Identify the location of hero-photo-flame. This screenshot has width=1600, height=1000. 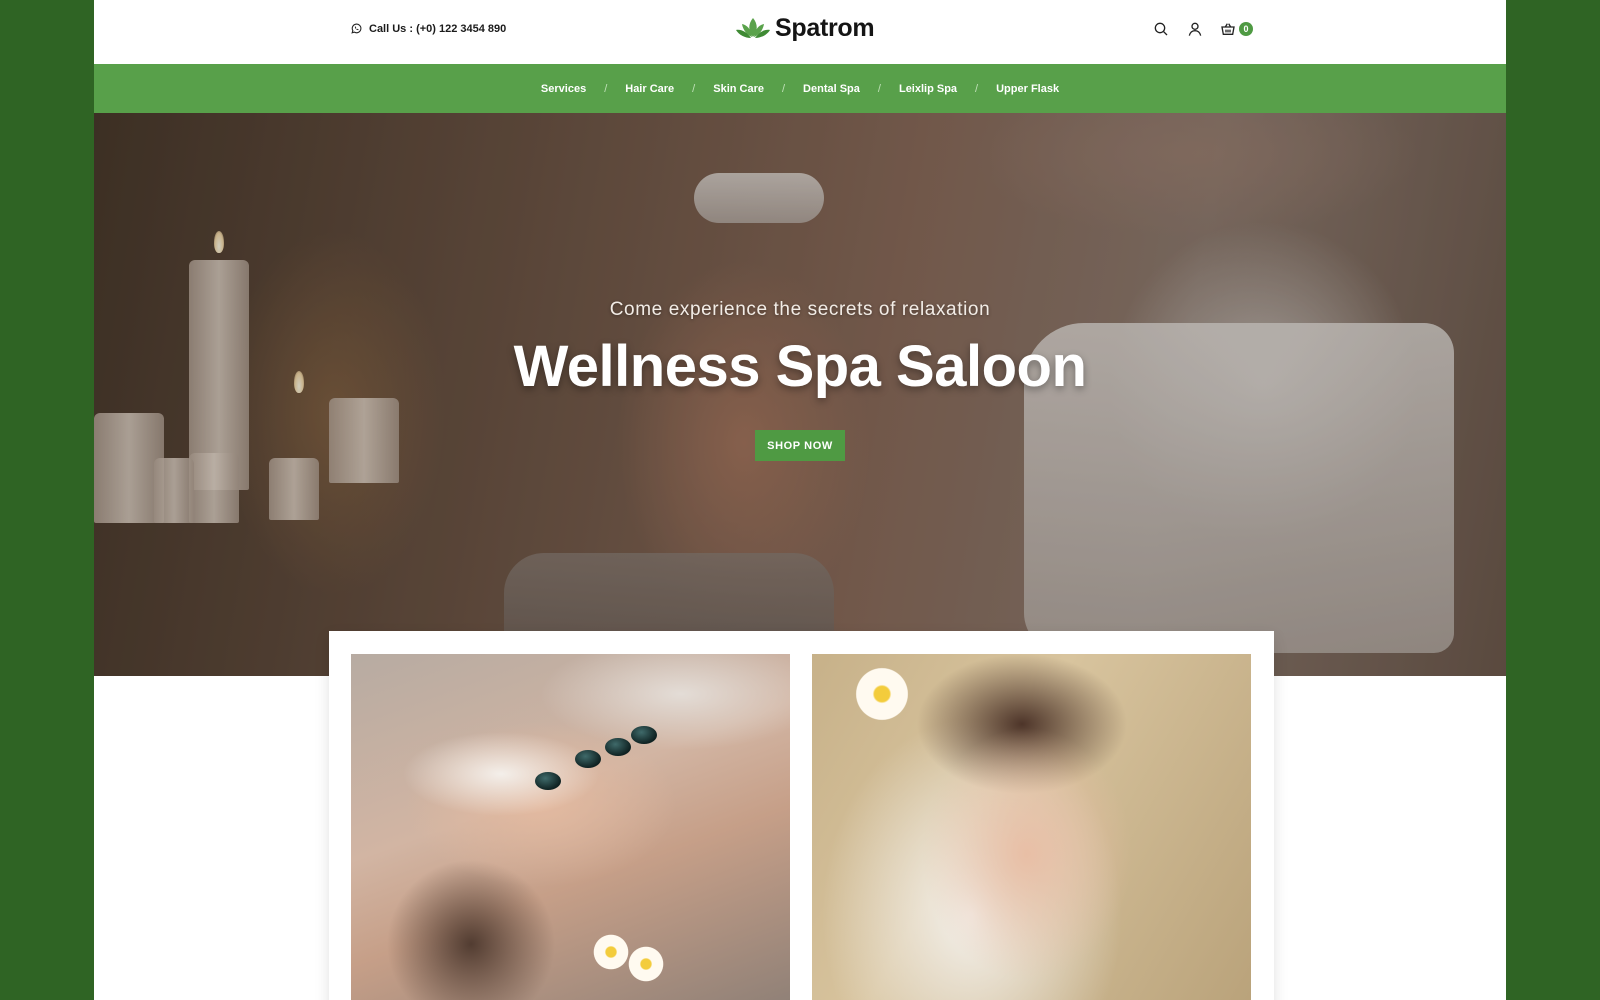
(219, 242).